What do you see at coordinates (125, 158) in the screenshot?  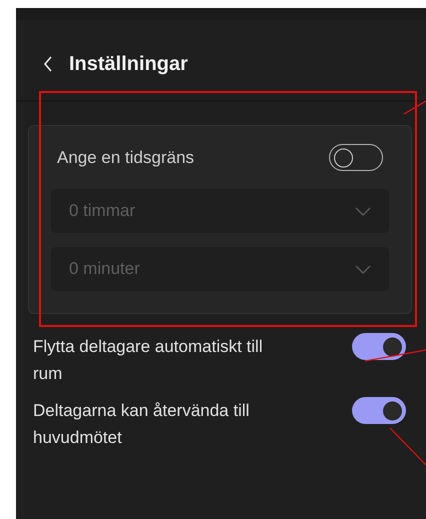 I see `time-limit-label: Ange en tidsgräns` at bounding box center [125, 158].